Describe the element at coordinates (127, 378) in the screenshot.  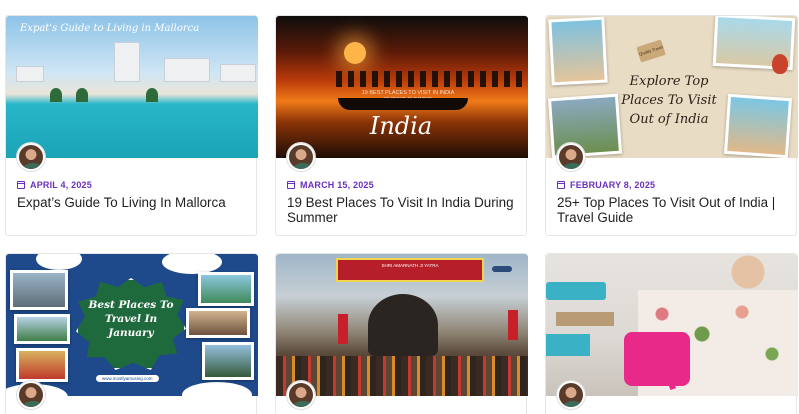
I see `thumbnail-url: www.mostlyamusing.com` at that location.